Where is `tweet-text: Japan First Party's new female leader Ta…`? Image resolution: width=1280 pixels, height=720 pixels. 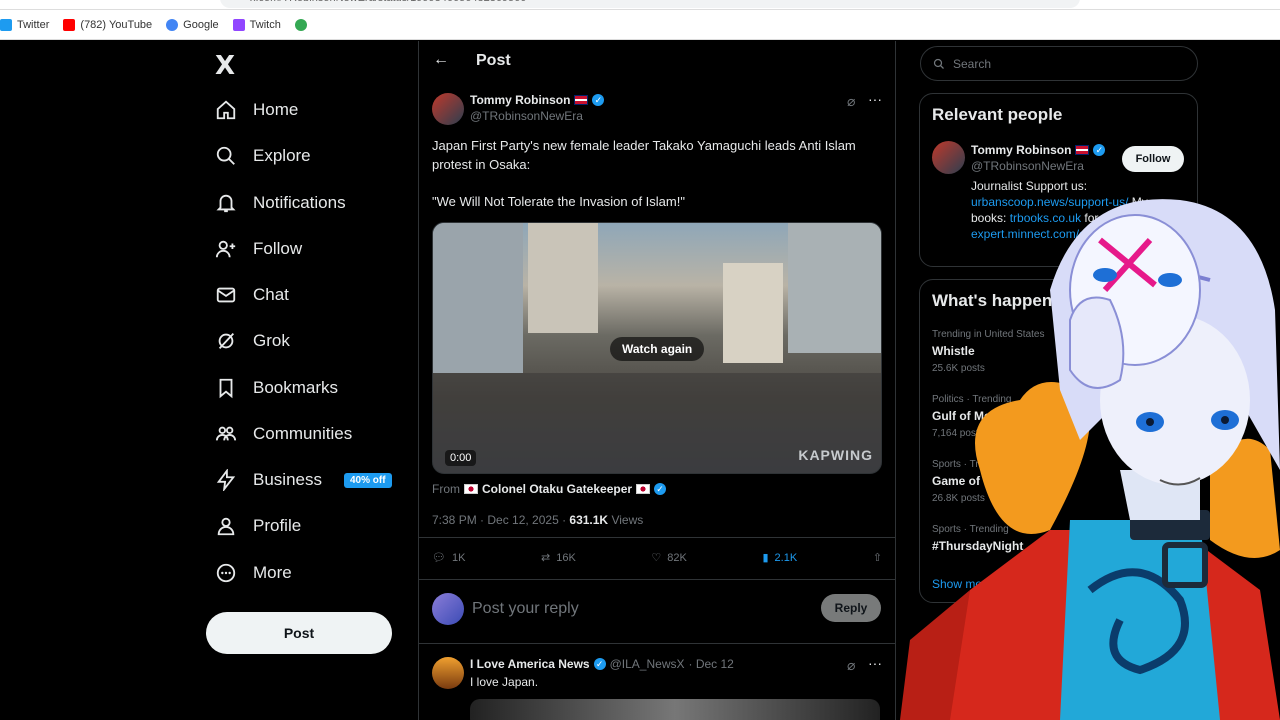
tweet-text: Japan First Party's new female leader Ta… is located at coordinates (644, 155).